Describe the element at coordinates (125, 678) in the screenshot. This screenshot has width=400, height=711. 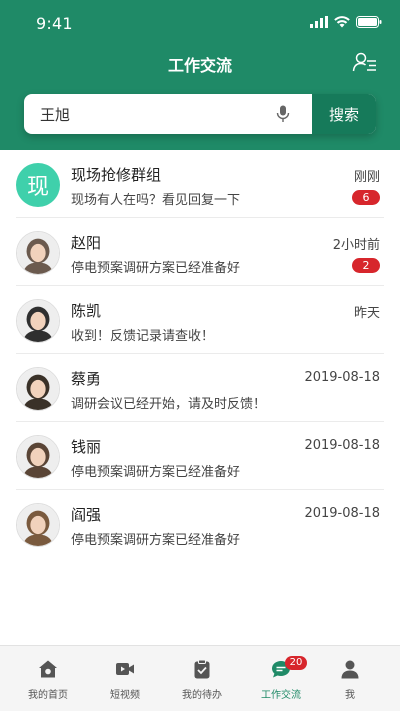
I see `tab-video: 短视频` at that location.